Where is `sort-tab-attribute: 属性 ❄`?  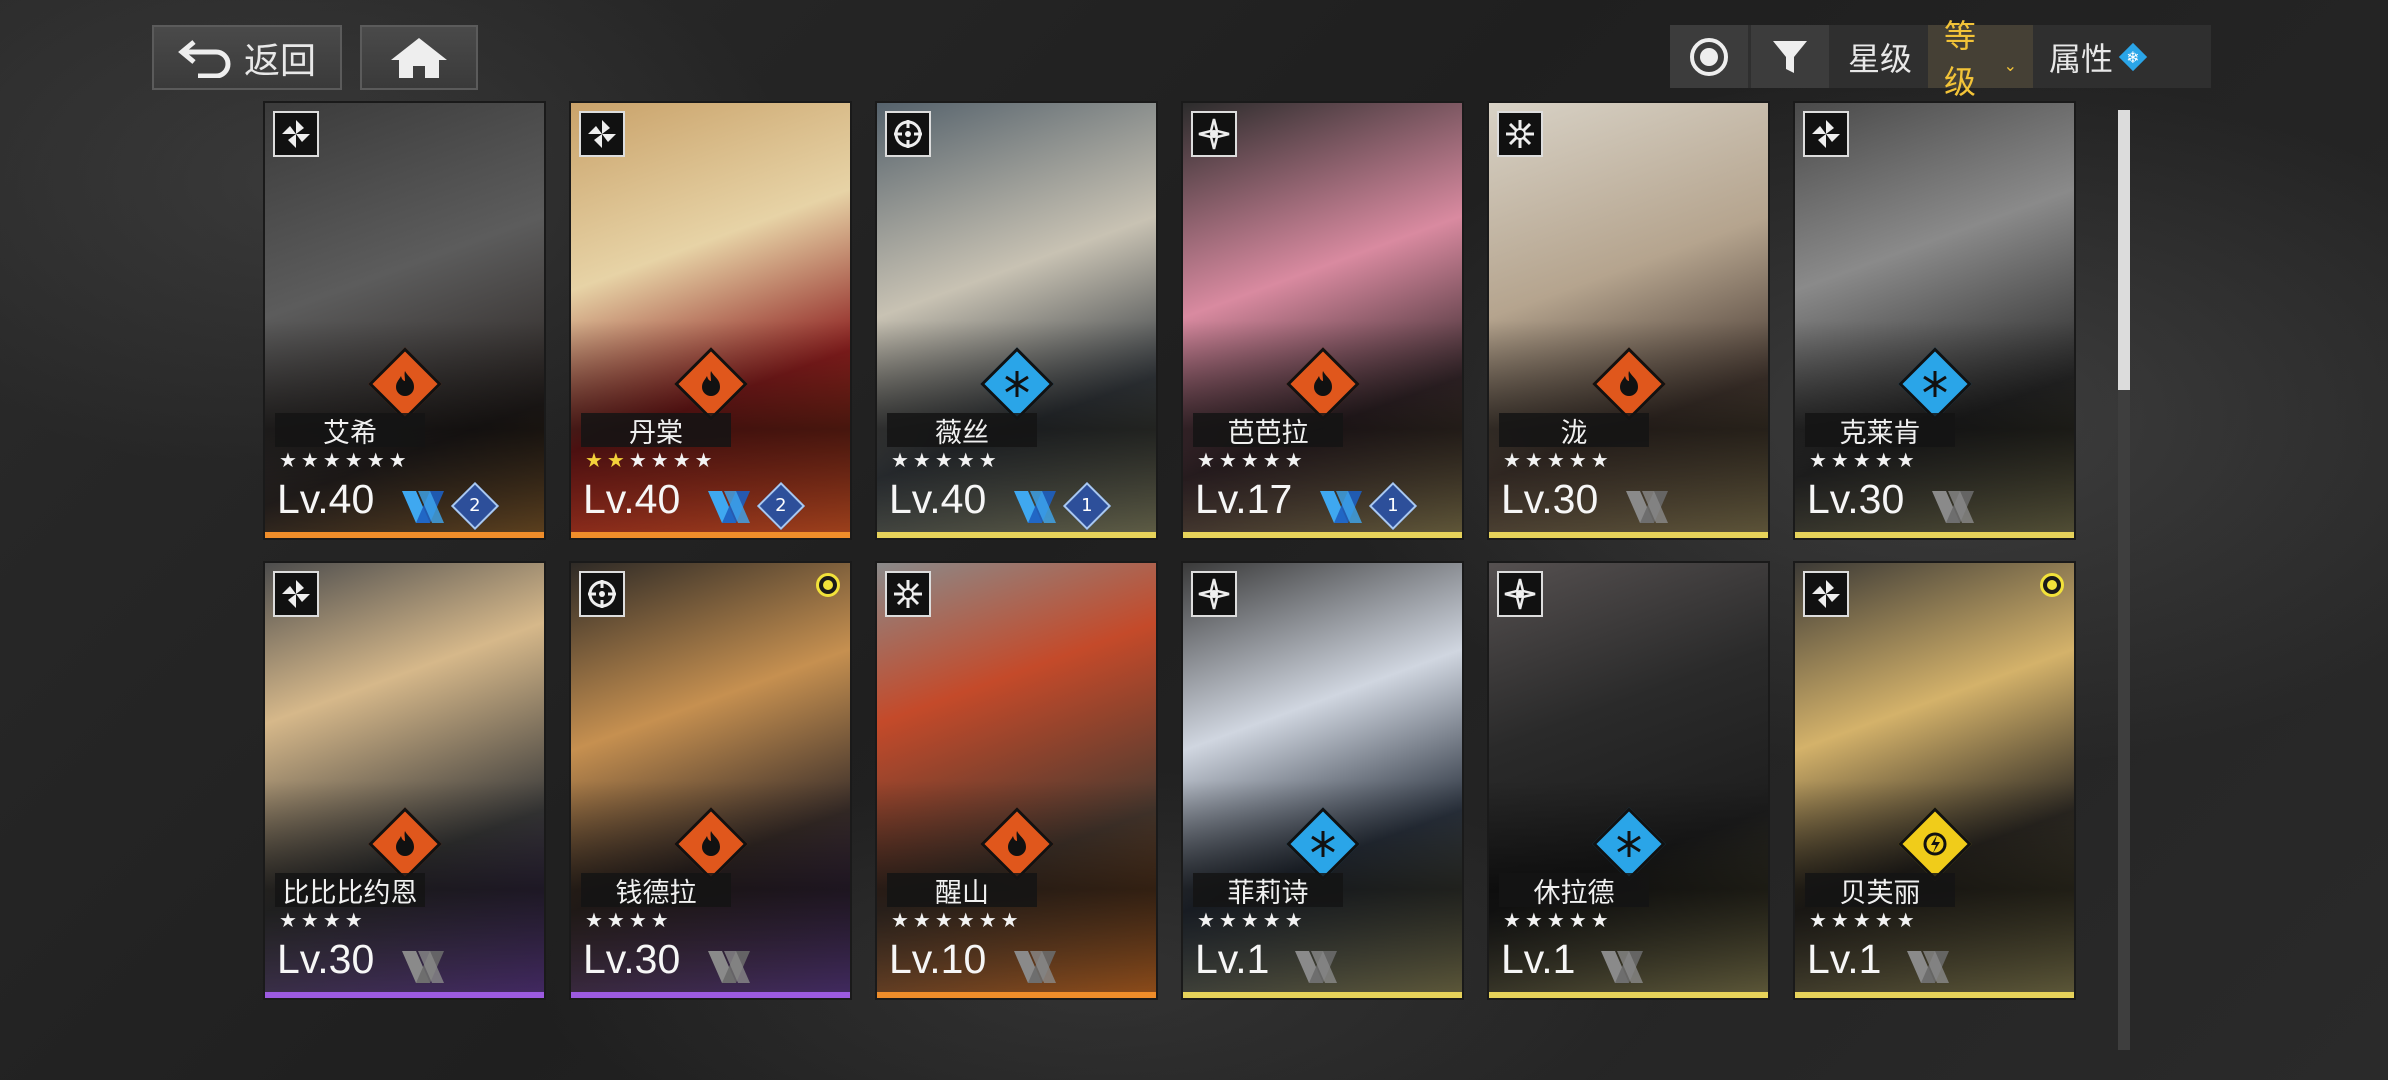 sort-tab-attribute: 属性 ❄ is located at coordinates (2099, 56).